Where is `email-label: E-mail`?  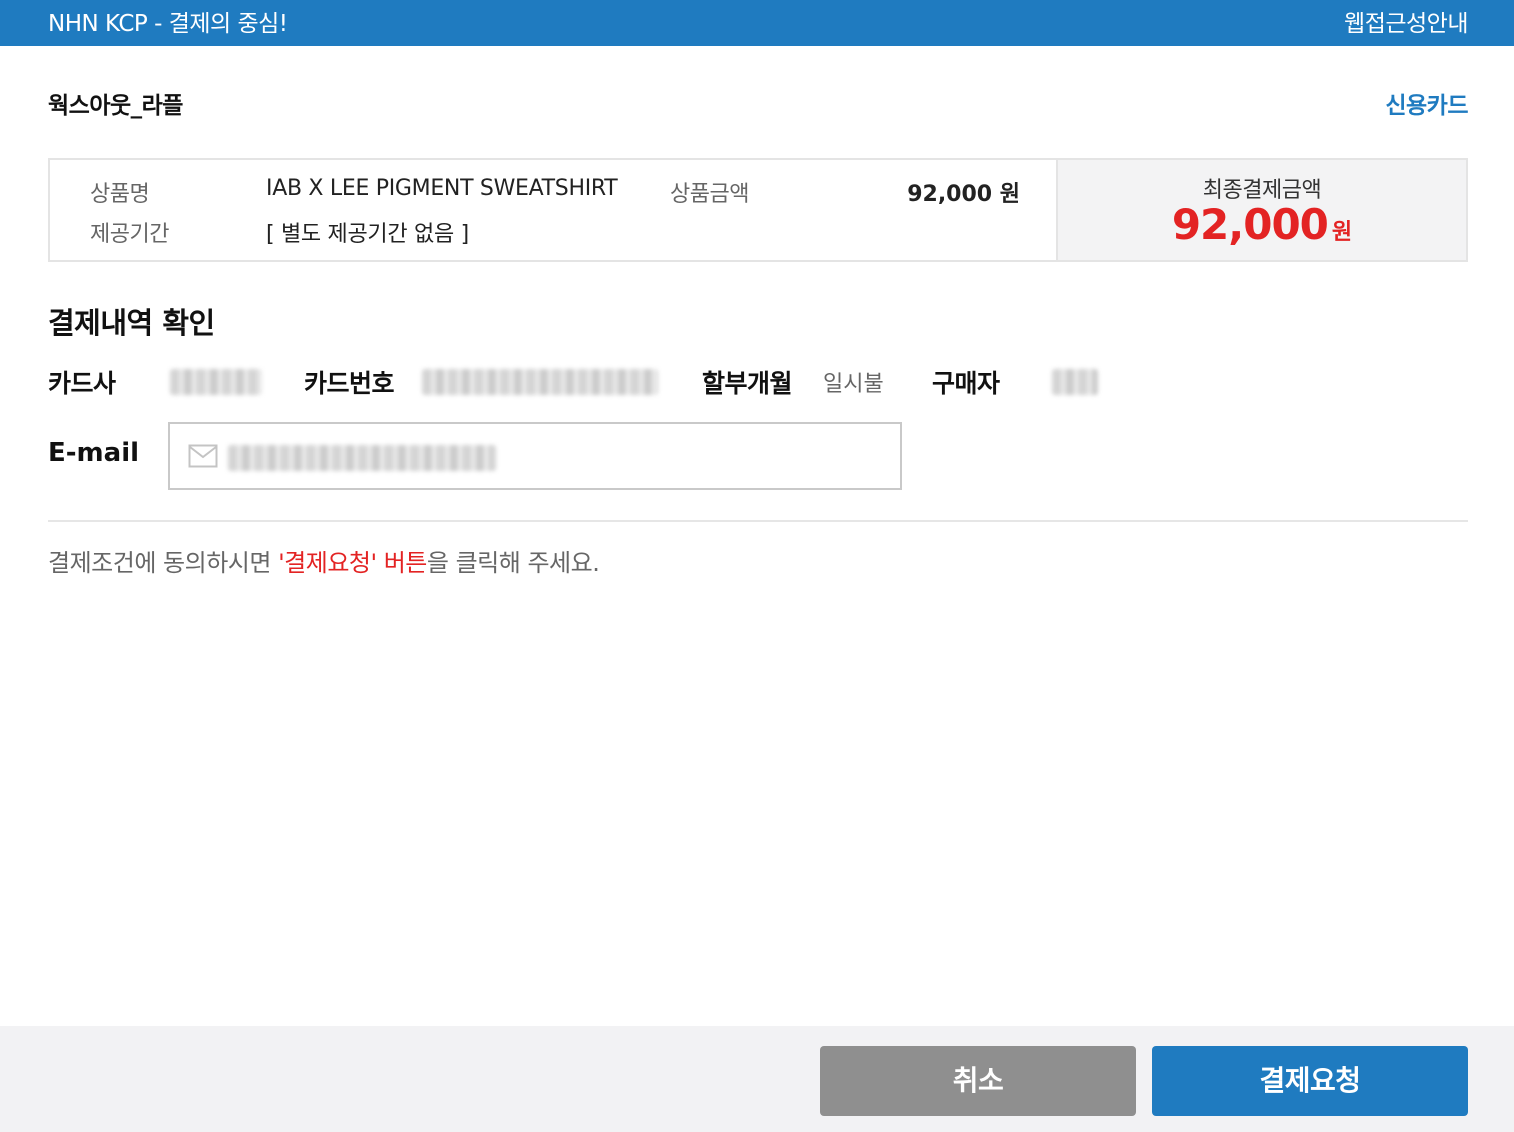
email-label: E-mail is located at coordinates (94, 453).